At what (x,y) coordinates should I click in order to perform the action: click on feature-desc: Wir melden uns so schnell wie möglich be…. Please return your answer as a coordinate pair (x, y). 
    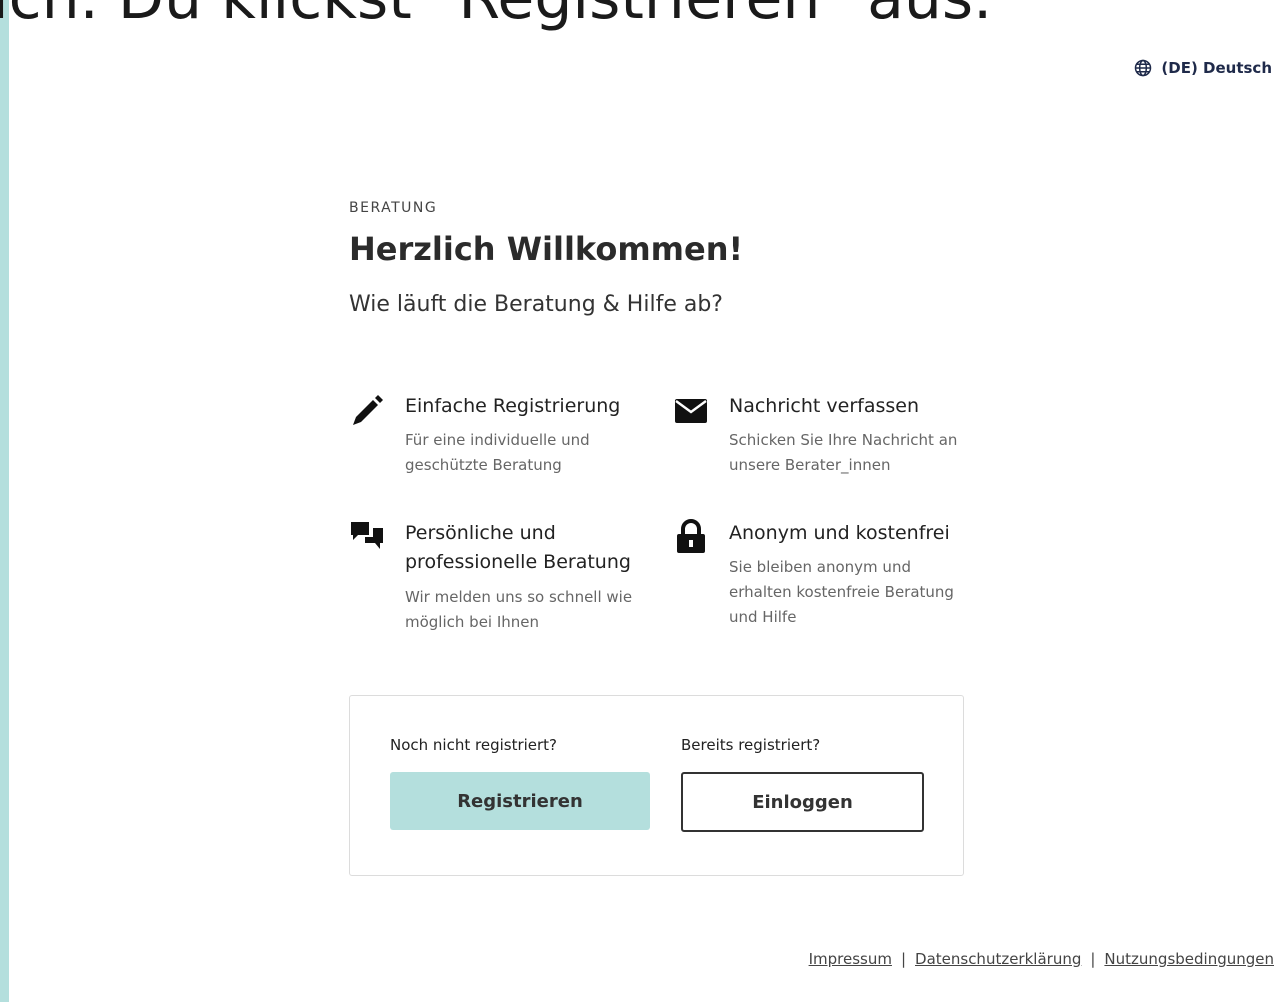
    Looking at the image, I should click on (519, 609).